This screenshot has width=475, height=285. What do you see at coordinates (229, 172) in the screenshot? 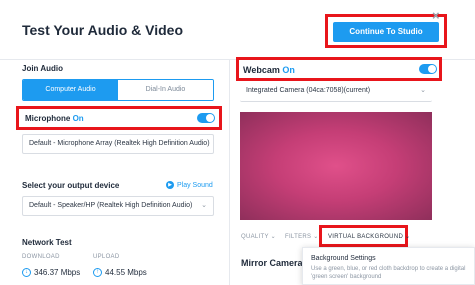
I see `column-divider` at bounding box center [229, 172].